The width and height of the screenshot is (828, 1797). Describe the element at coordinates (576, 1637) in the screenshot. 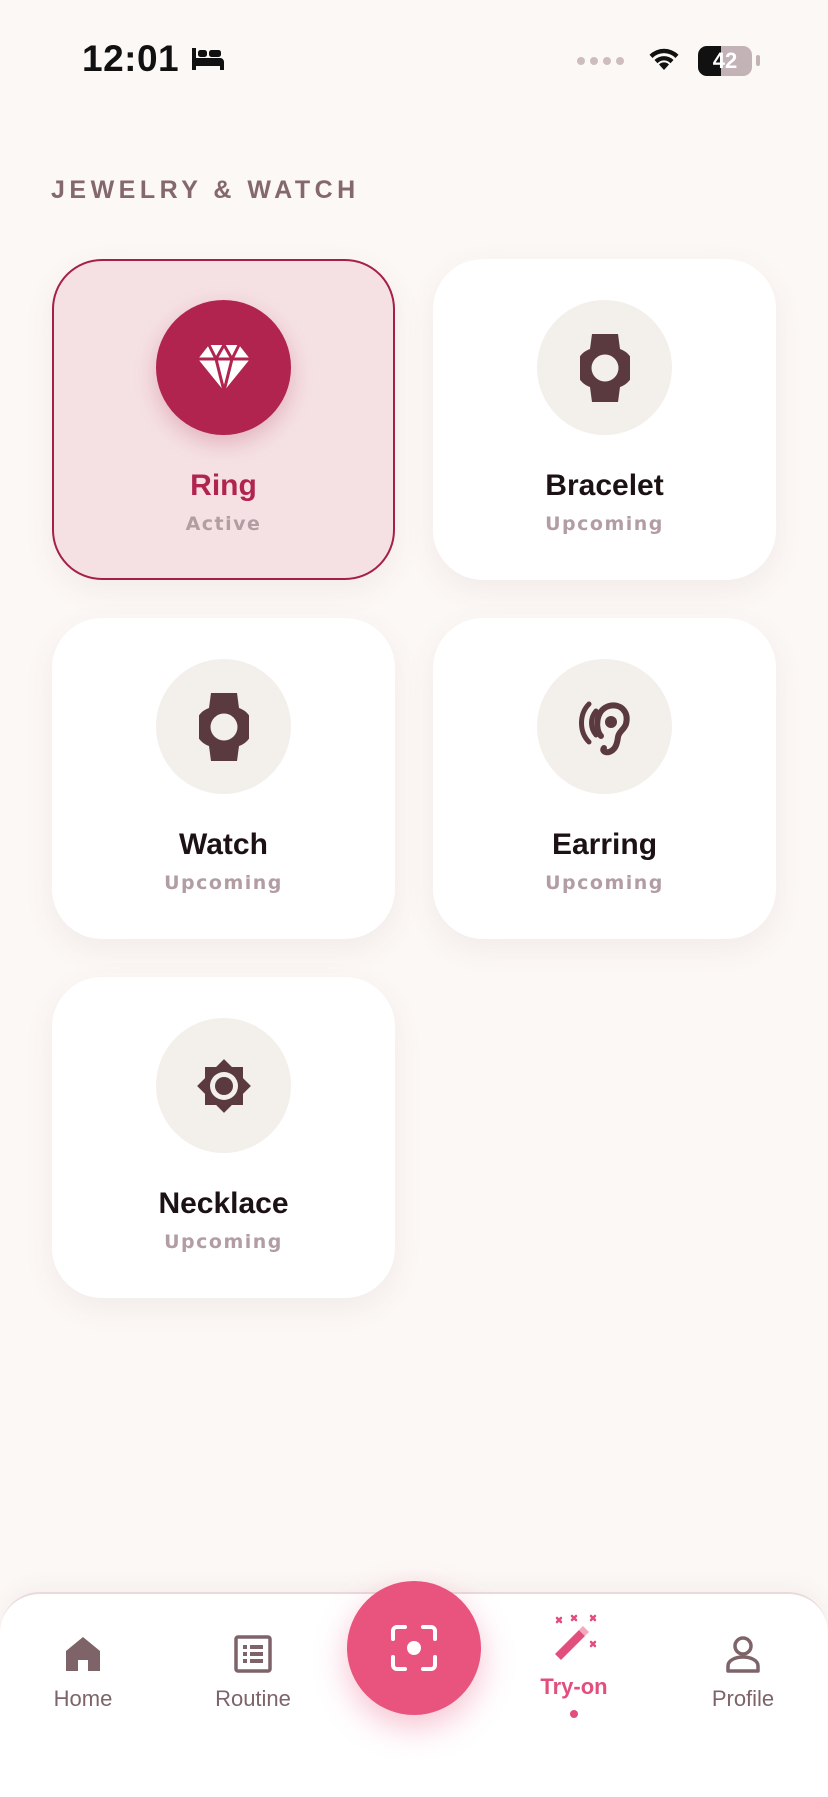

I see `magic-wand-icon` at that location.